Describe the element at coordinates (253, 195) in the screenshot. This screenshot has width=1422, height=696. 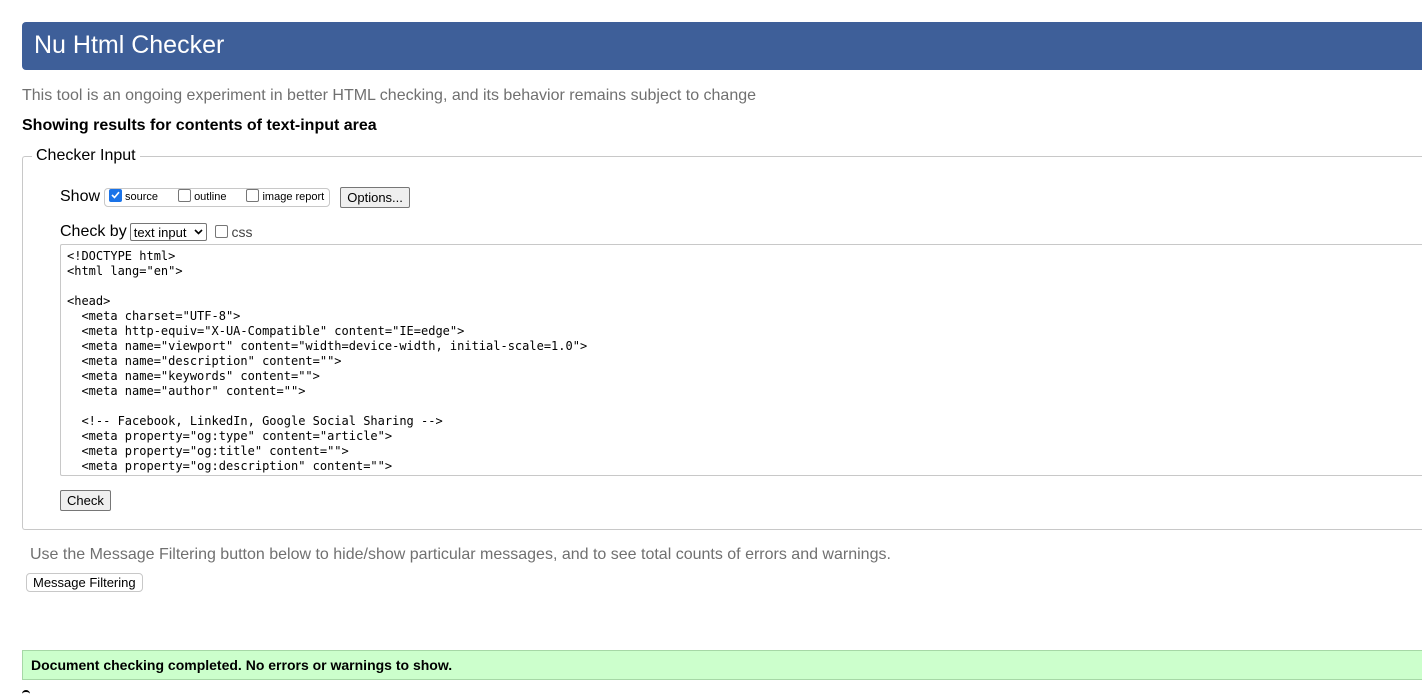
I see `image-report-checkbox` at that location.